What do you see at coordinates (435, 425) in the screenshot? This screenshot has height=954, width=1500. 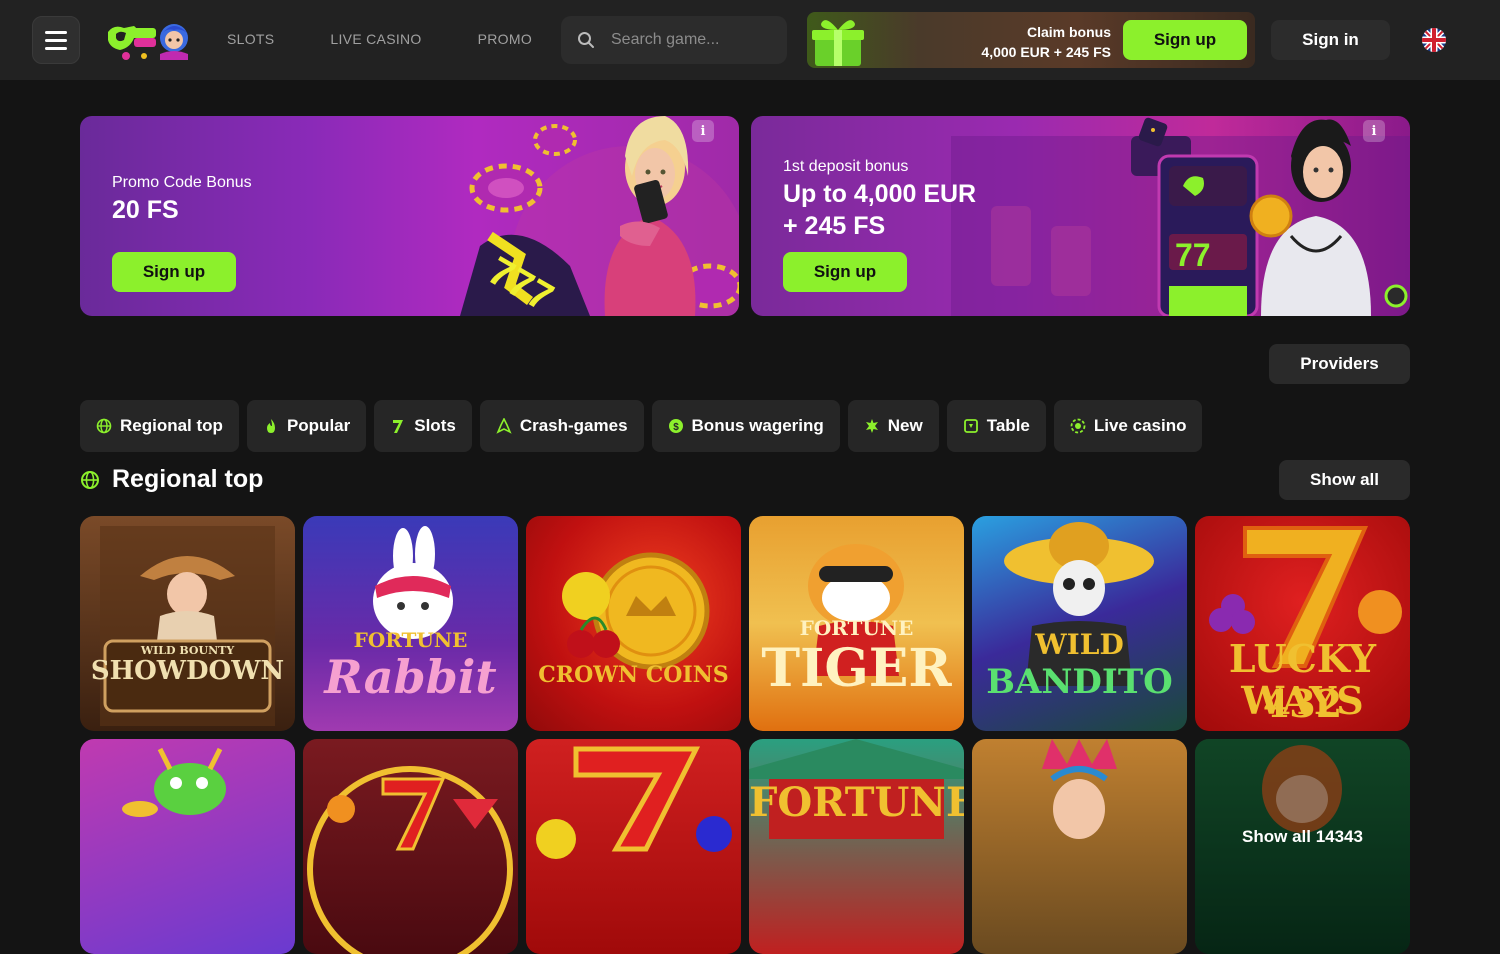 I see `tab-label: Slots` at bounding box center [435, 425].